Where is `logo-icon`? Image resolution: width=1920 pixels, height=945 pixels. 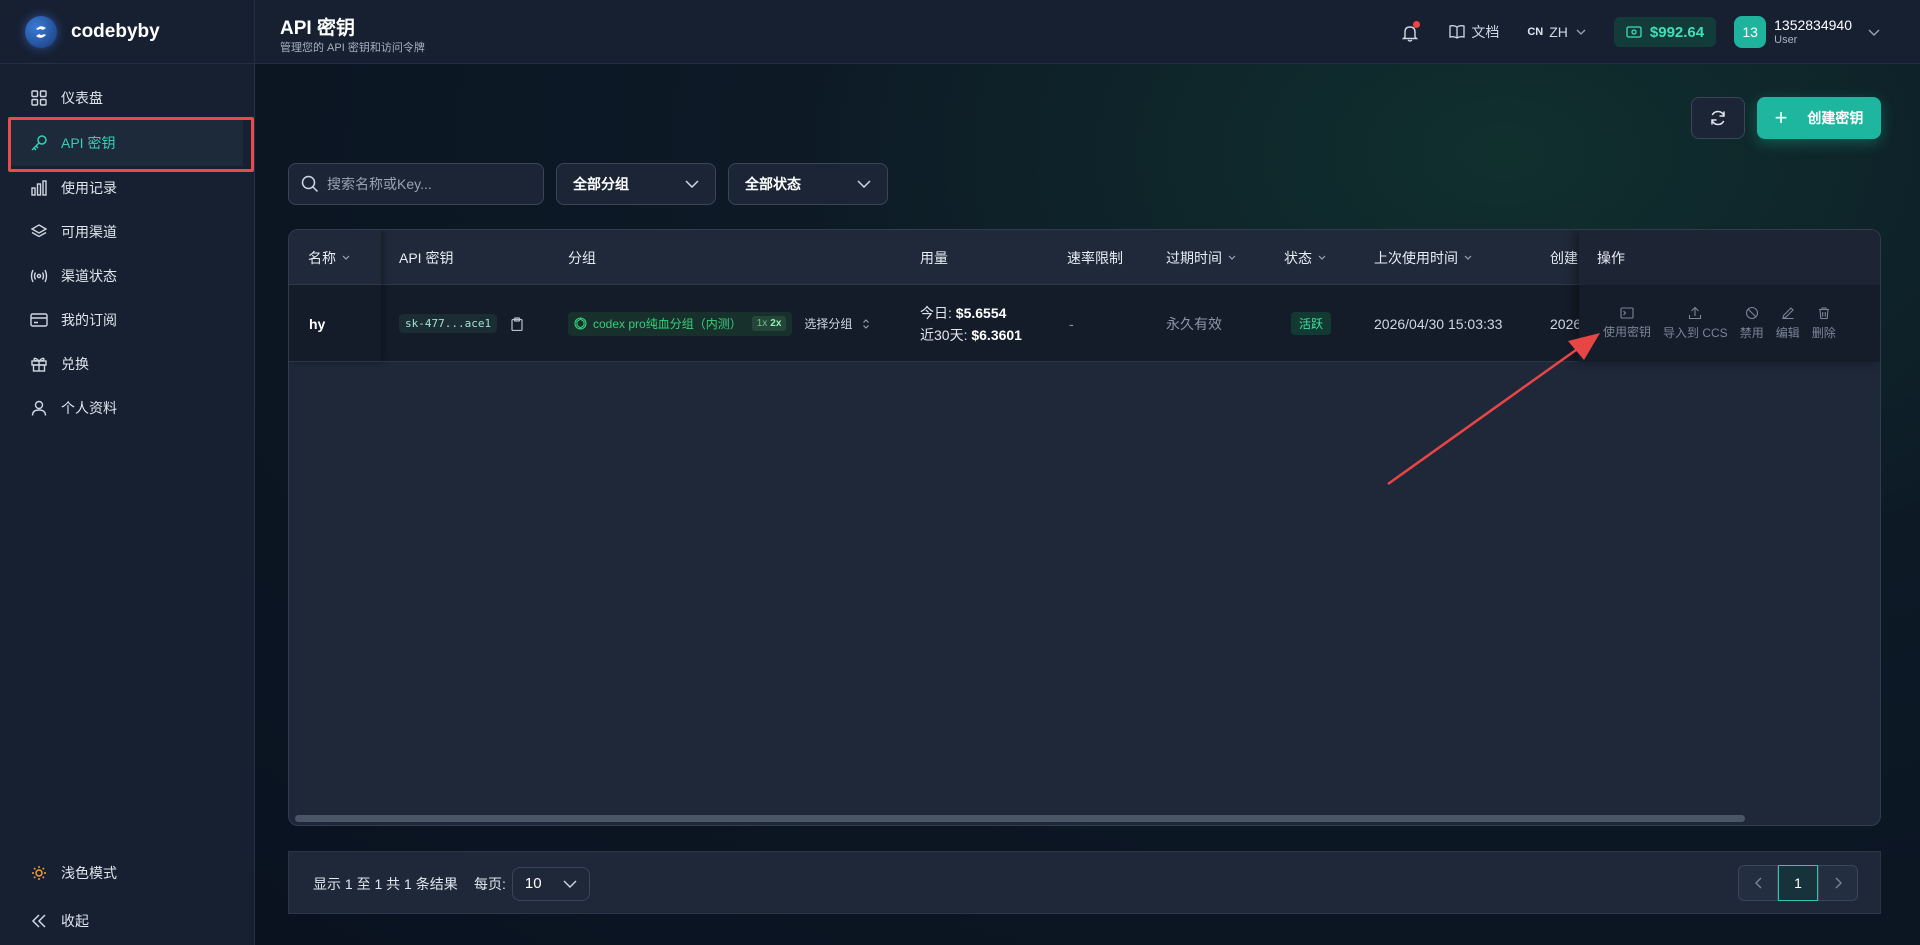 logo-icon is located at coordinates (41, 31).